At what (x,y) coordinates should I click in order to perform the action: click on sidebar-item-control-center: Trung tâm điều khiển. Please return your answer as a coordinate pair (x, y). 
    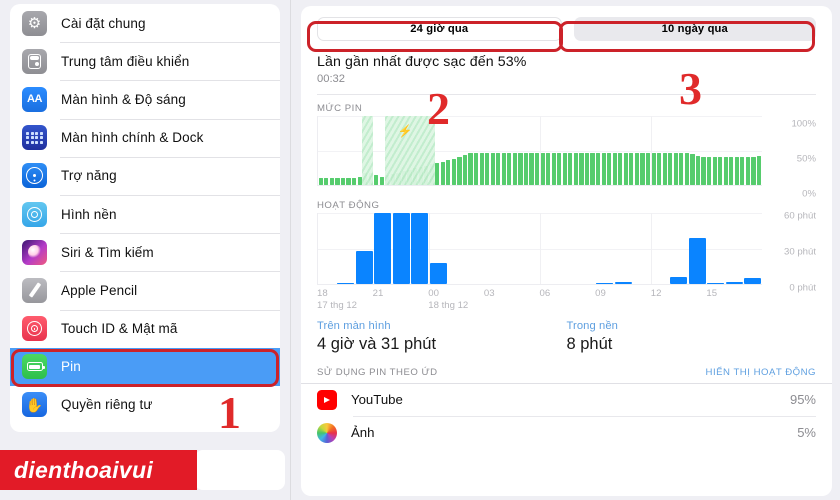
    Looking at the image, I should click on (145, 61).